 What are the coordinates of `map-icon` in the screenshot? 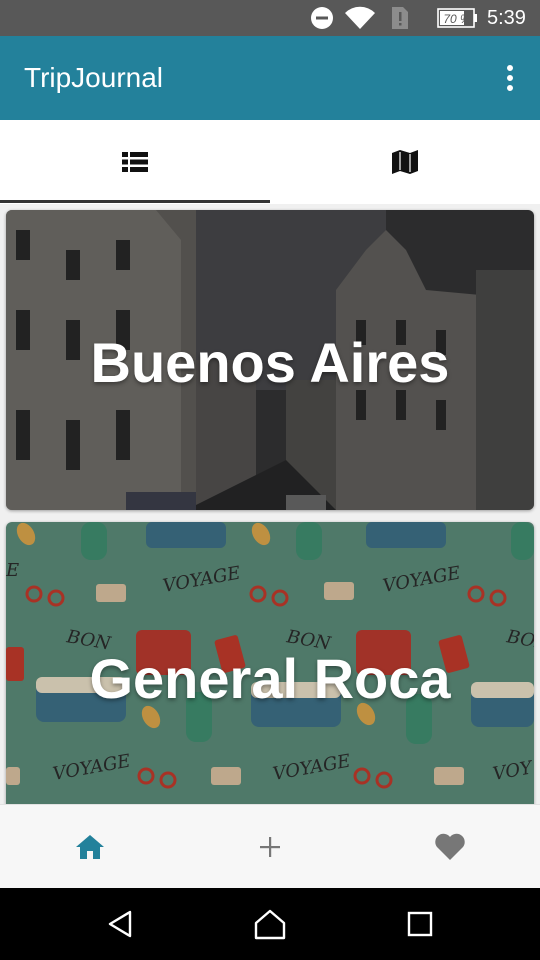 It's located at (405, 162).